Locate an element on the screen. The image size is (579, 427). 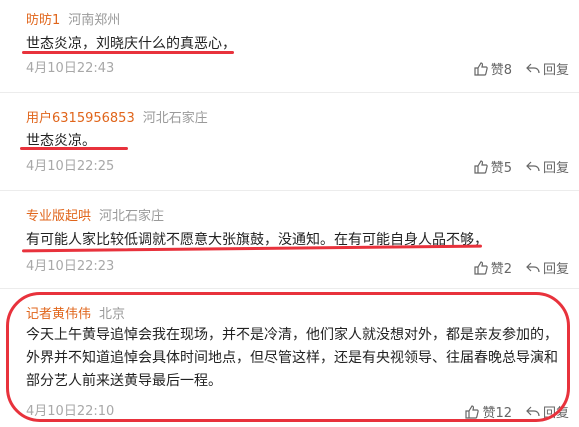
timestamp: 4月10日22:25 is located at coordinates (70, 166).